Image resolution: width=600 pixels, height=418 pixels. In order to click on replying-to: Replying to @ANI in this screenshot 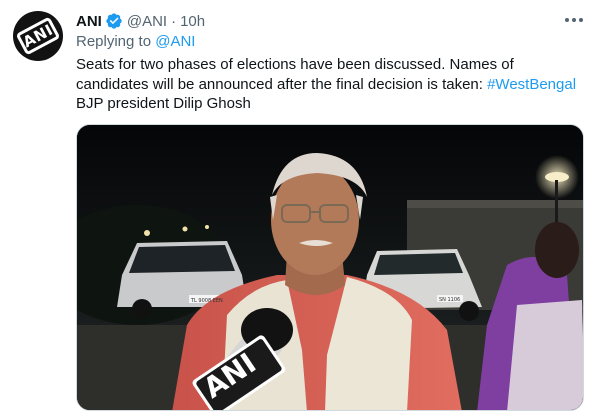, I will do `click(135, 41)`.